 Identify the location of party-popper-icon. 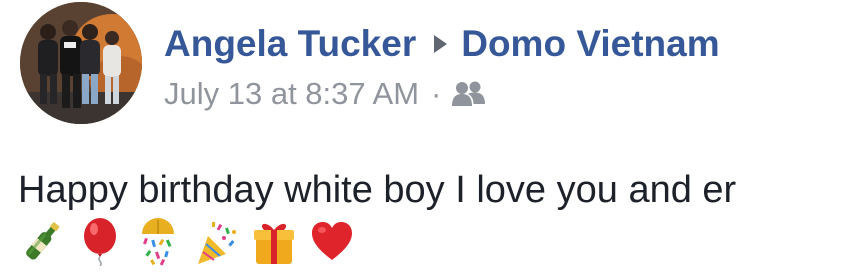
(216, 242).